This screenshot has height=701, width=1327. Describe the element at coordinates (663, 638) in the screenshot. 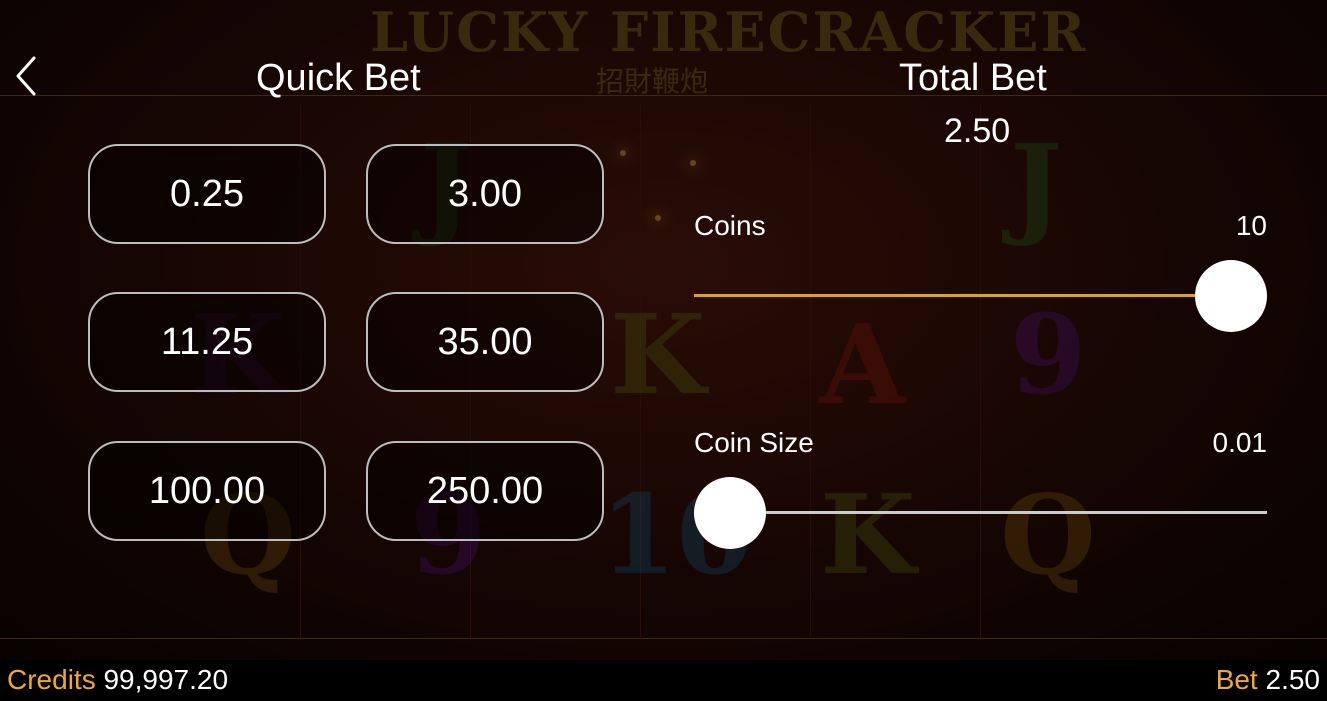

I see `reel-border-bottom` at that location.